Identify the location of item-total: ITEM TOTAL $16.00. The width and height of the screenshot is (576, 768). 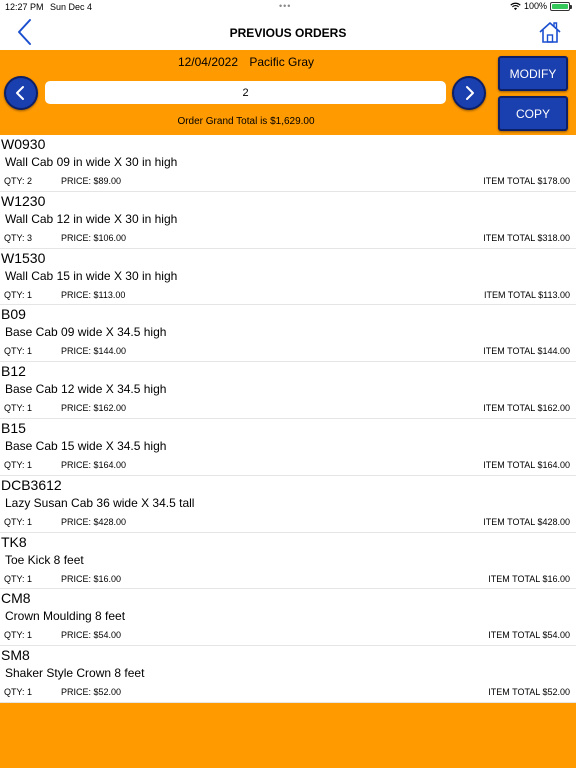
(529, 578).